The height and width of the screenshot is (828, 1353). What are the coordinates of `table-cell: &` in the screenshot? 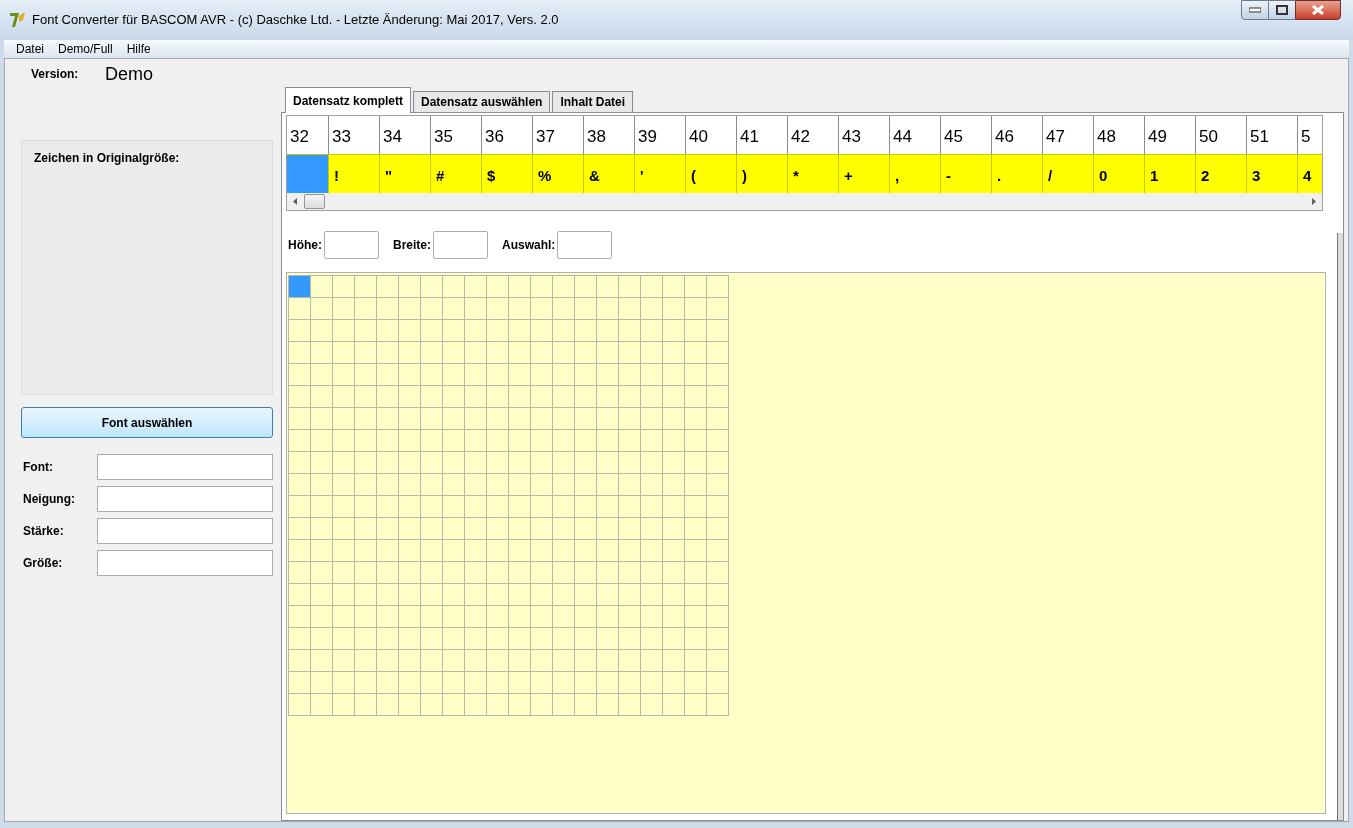 It's located at (609, 173).